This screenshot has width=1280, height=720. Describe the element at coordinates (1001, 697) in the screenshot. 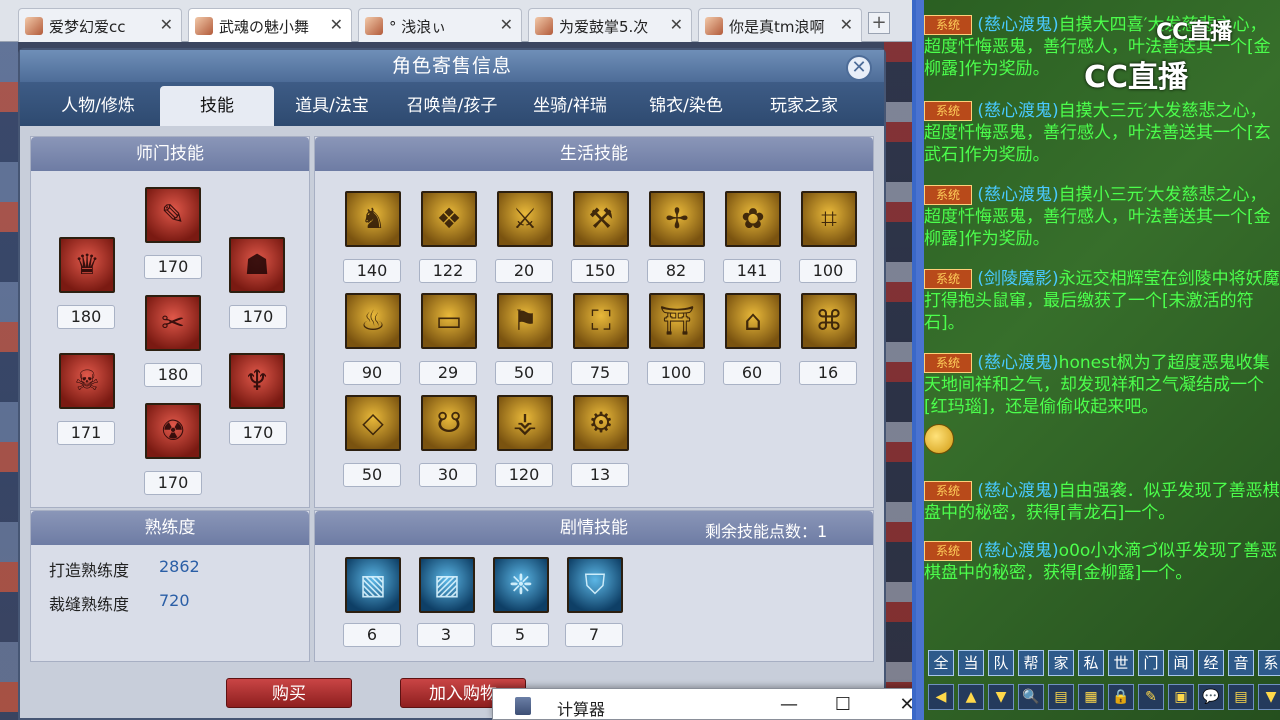

I see `arrow-down-icon: ▼` at that location.